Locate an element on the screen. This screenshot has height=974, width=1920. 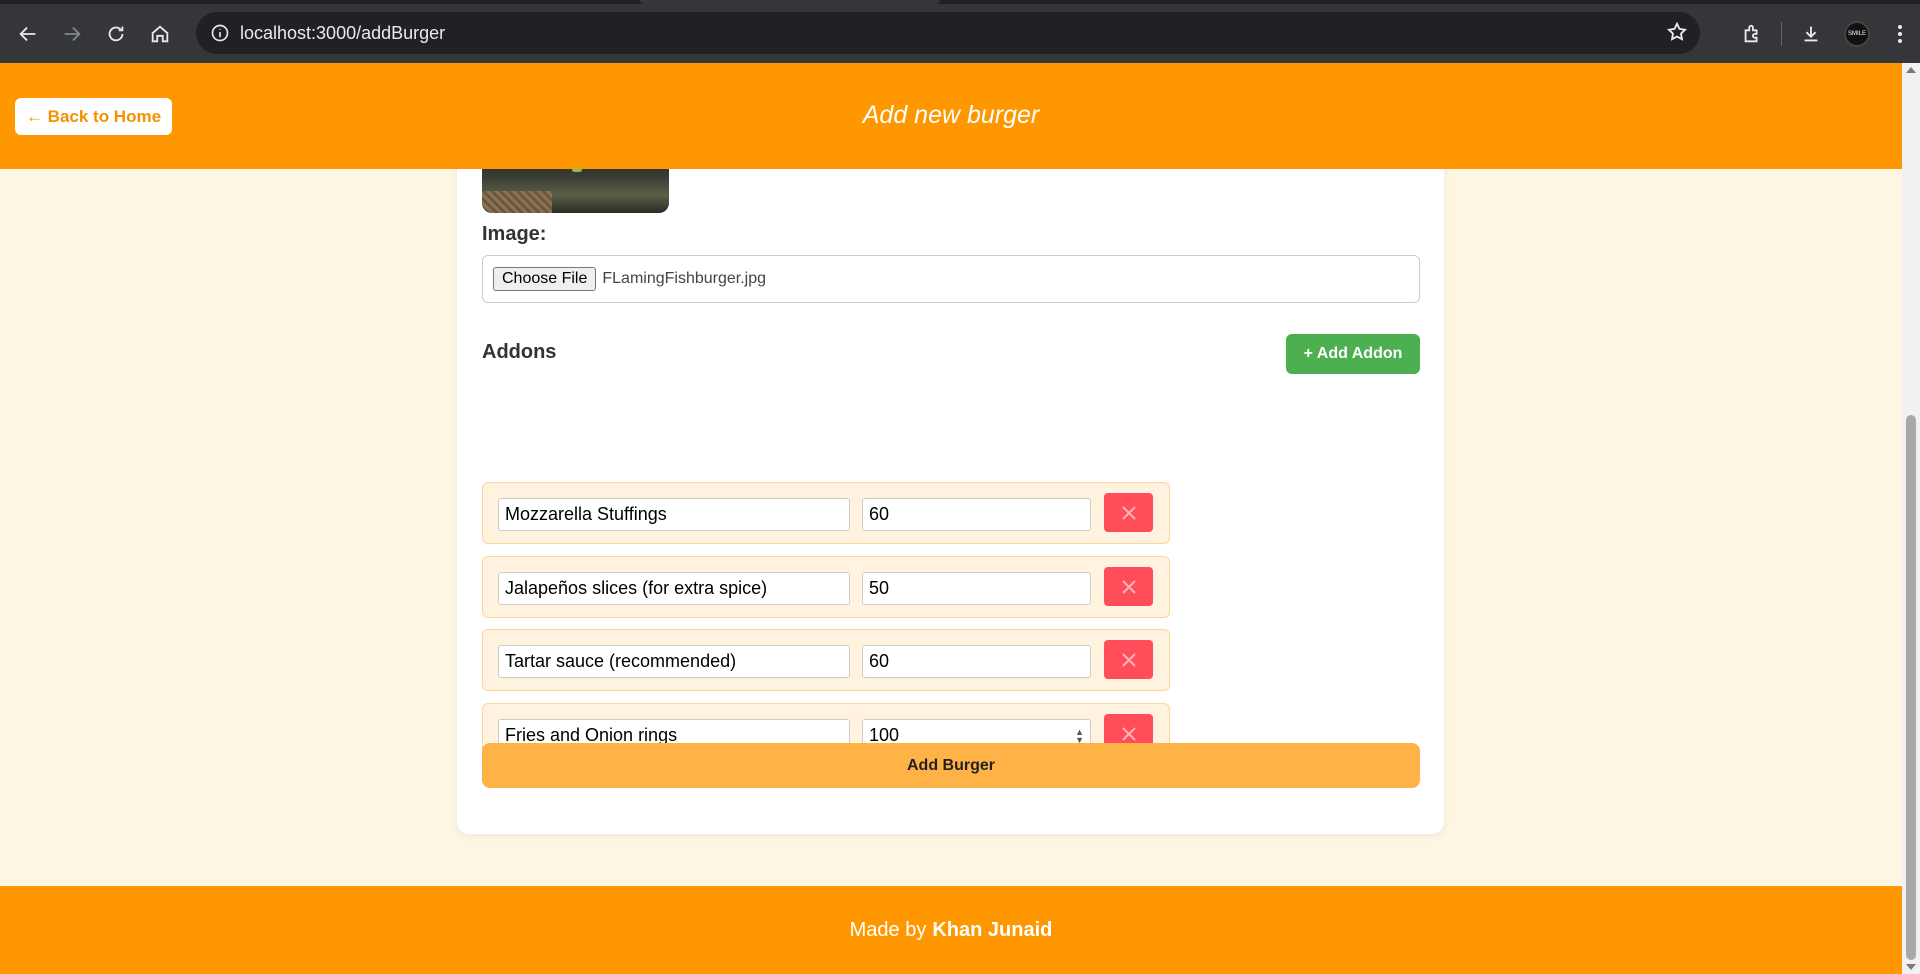
image-detail is located at coordinates (517, 202).